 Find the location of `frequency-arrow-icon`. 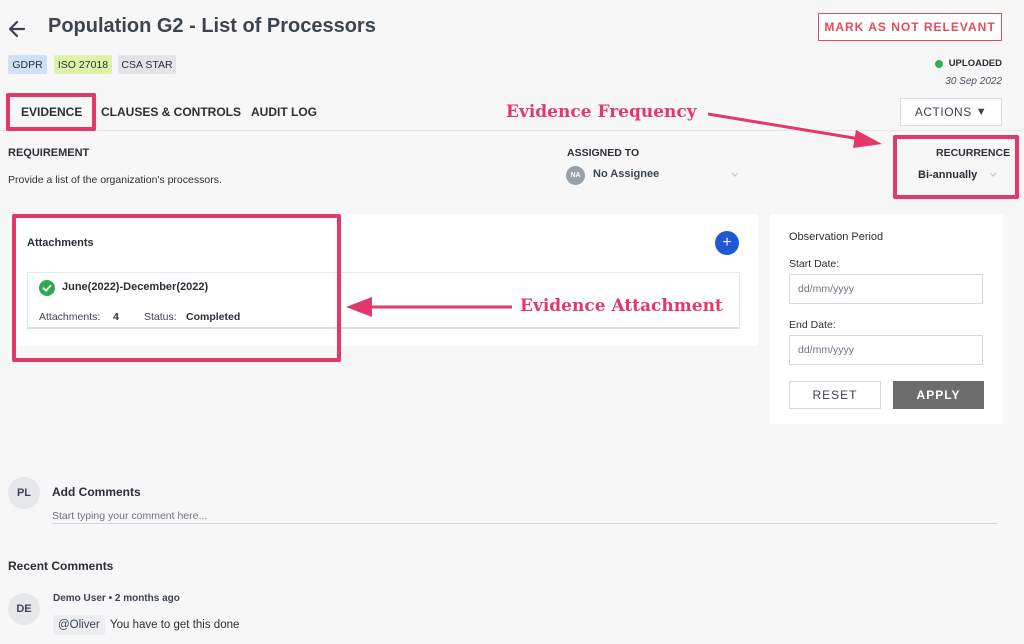

frequency-arrow-icon is located at coordinates (794, 130).